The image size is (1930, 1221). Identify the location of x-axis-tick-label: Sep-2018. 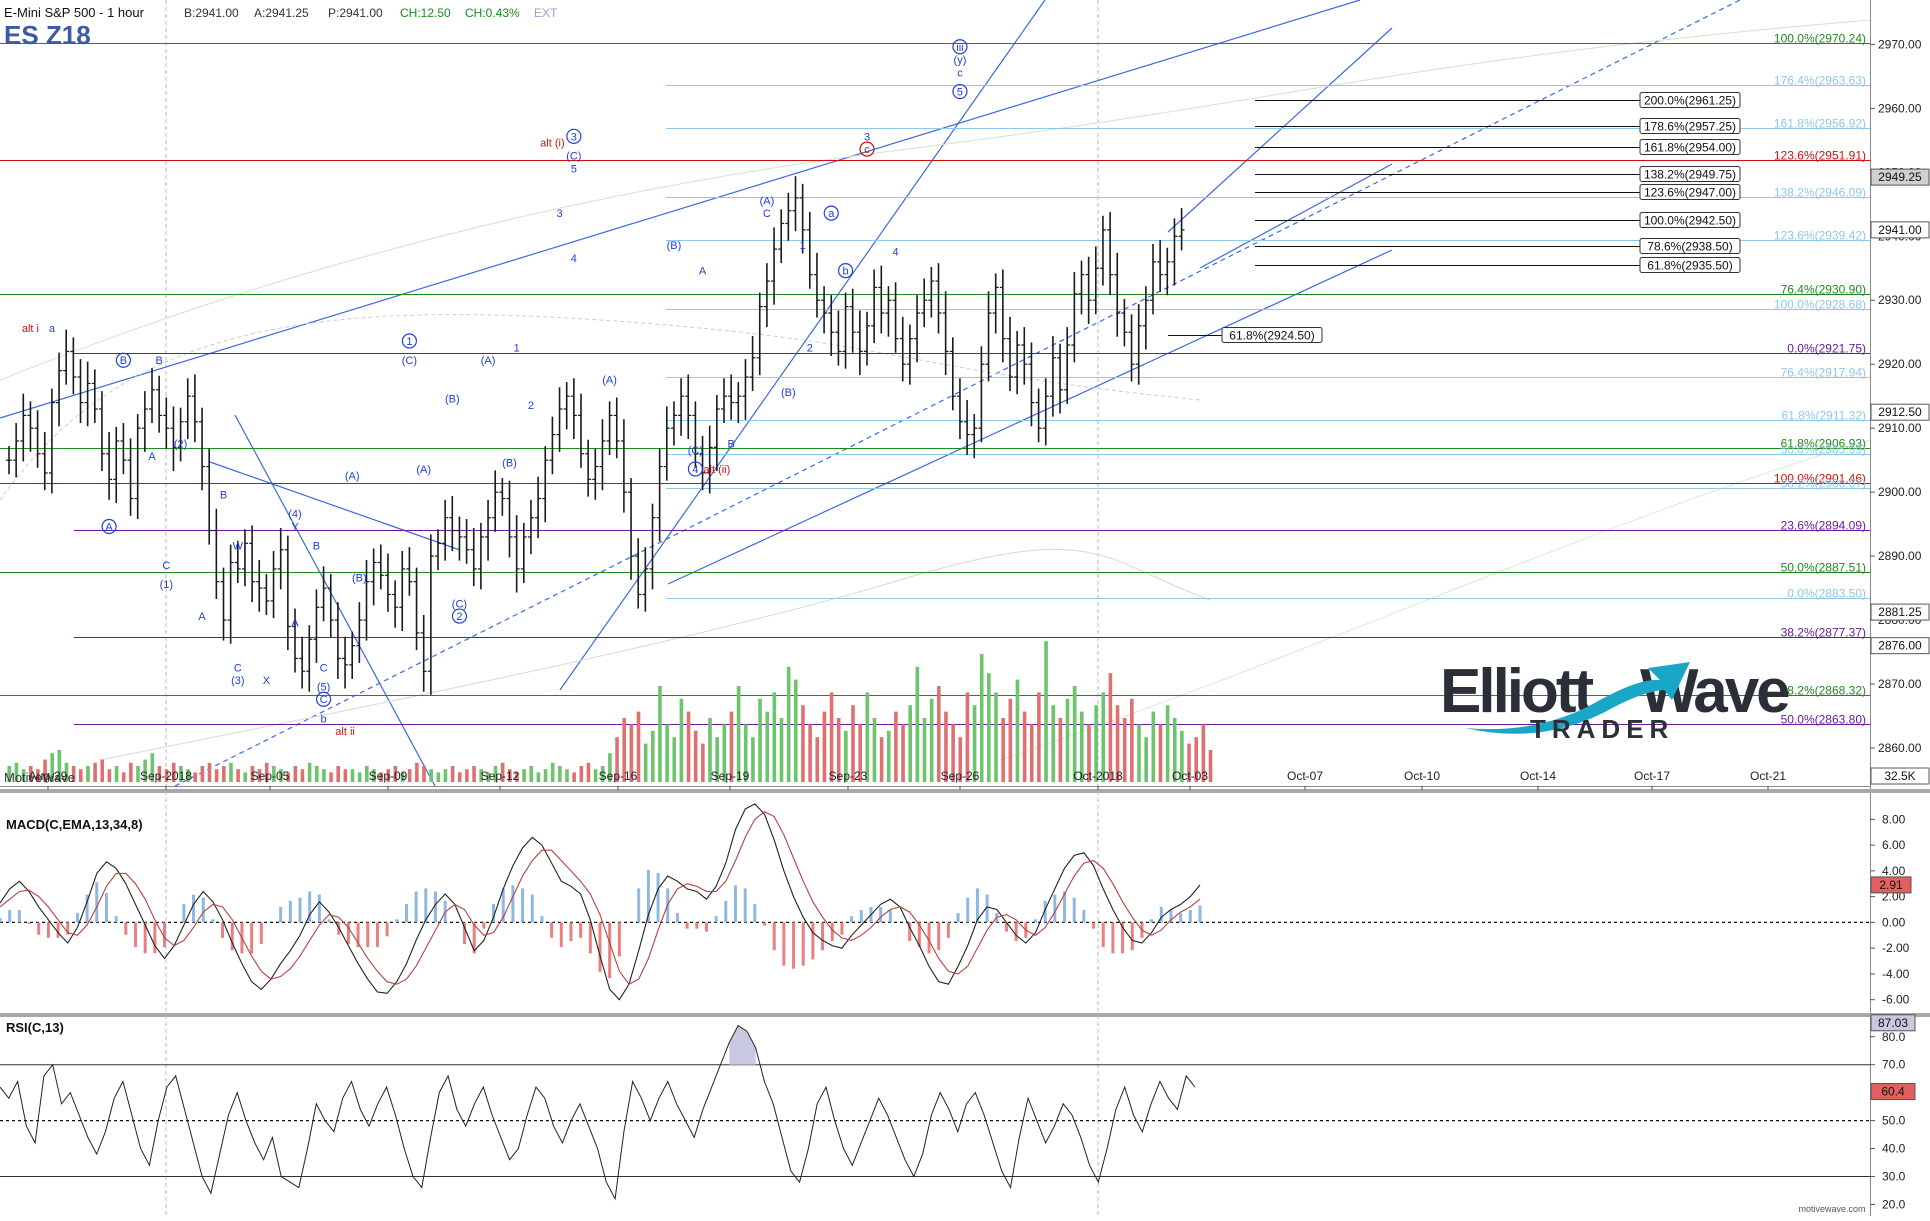
(166, 776).